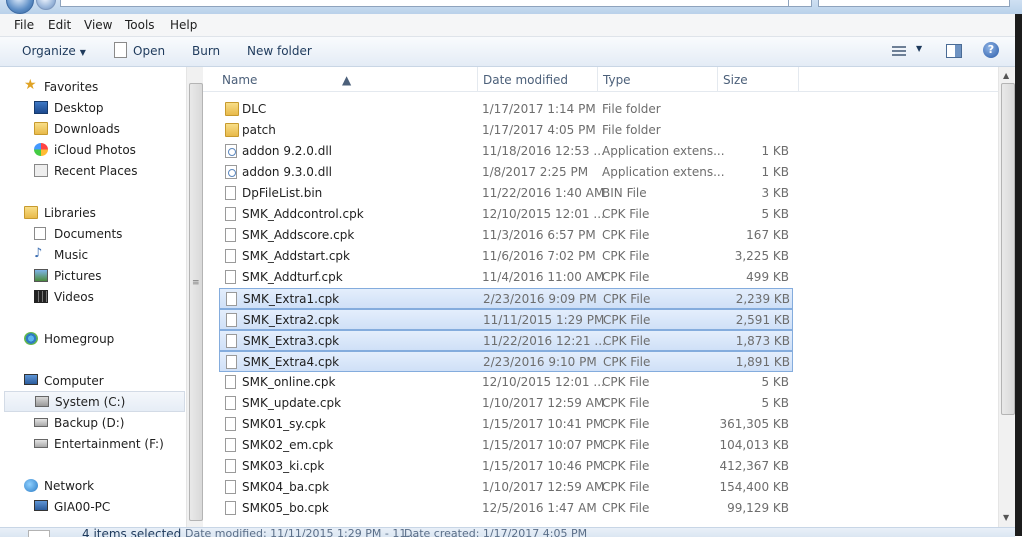  I want to click on menu-file: File, so click(24, 25).